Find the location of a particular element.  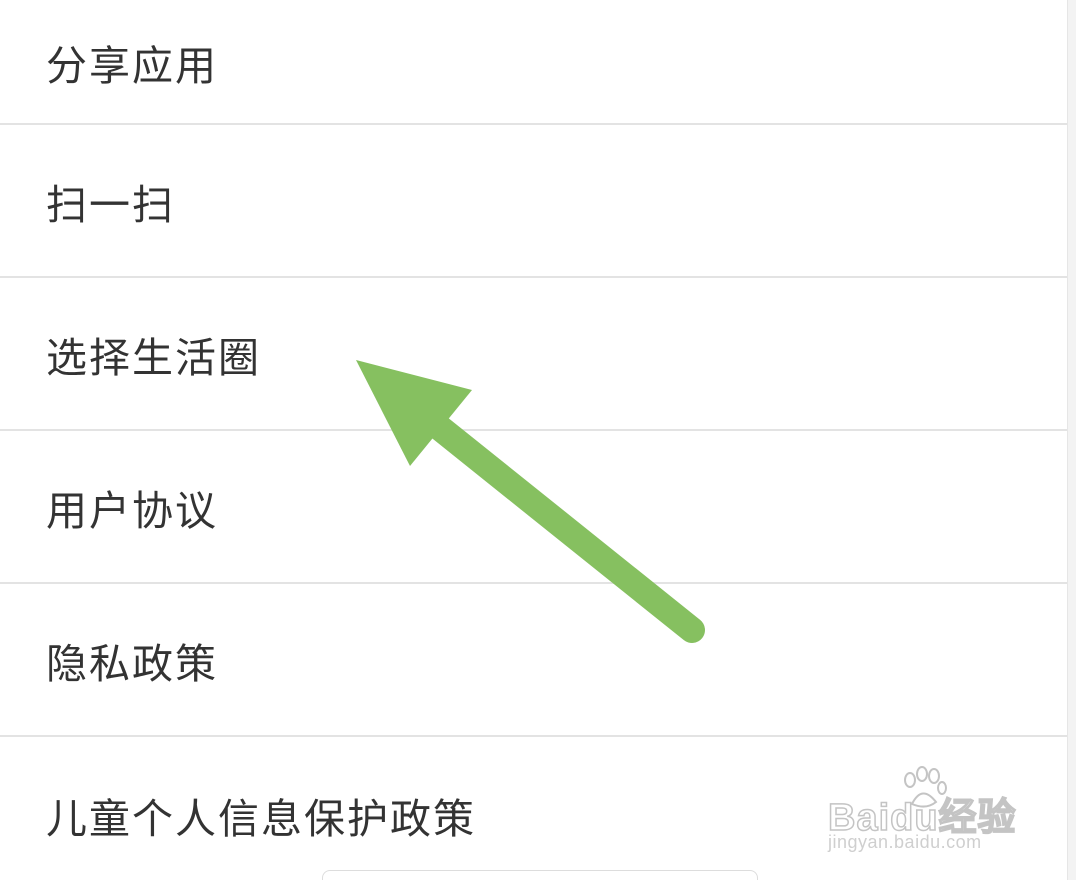

baidu-jingyan-watermark: Baidu经验 jingyan.baidu.com is located at coordinates (927, 813).